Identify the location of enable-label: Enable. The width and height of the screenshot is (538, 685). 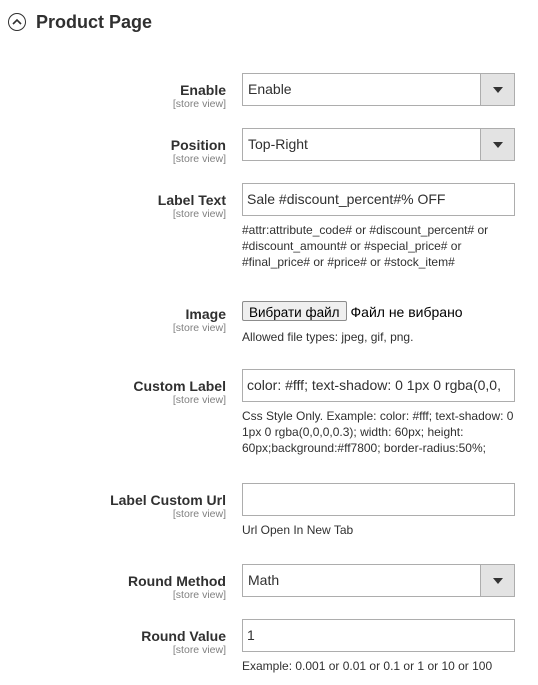
(203, 90).